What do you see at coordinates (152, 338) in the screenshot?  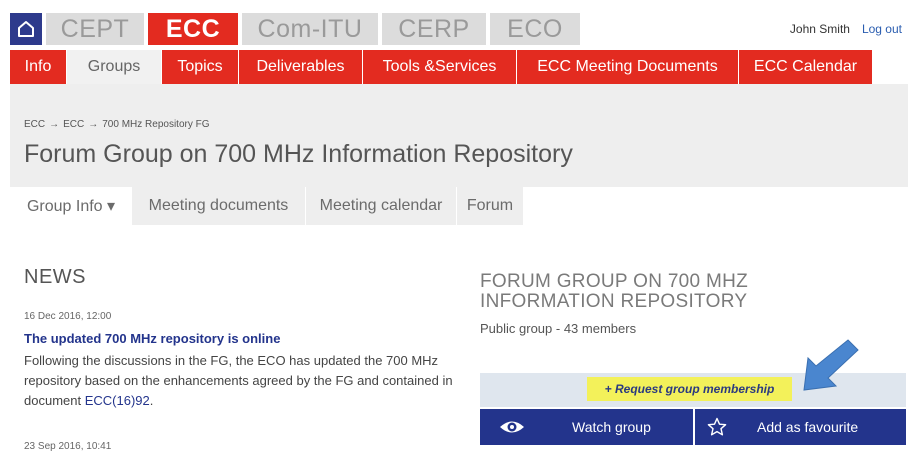 I see `news-title-link: The updated 700 MHz repository is online` at bounding box center [152, 338].